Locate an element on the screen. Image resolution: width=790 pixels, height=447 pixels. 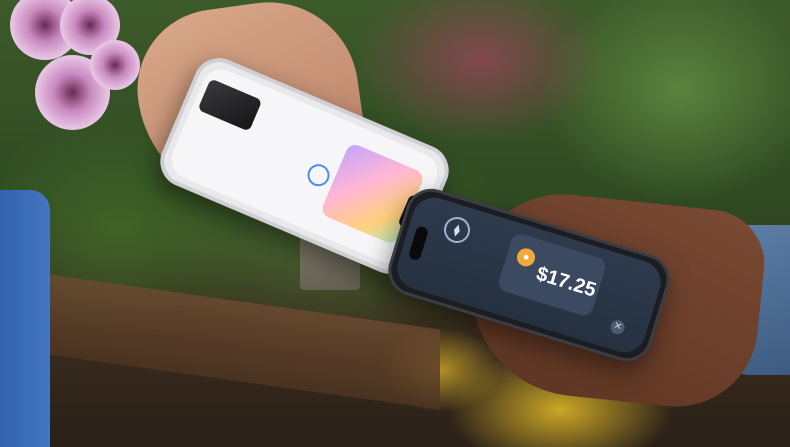
amount-card: ● $17.25 is located at coordinates (552, 274).